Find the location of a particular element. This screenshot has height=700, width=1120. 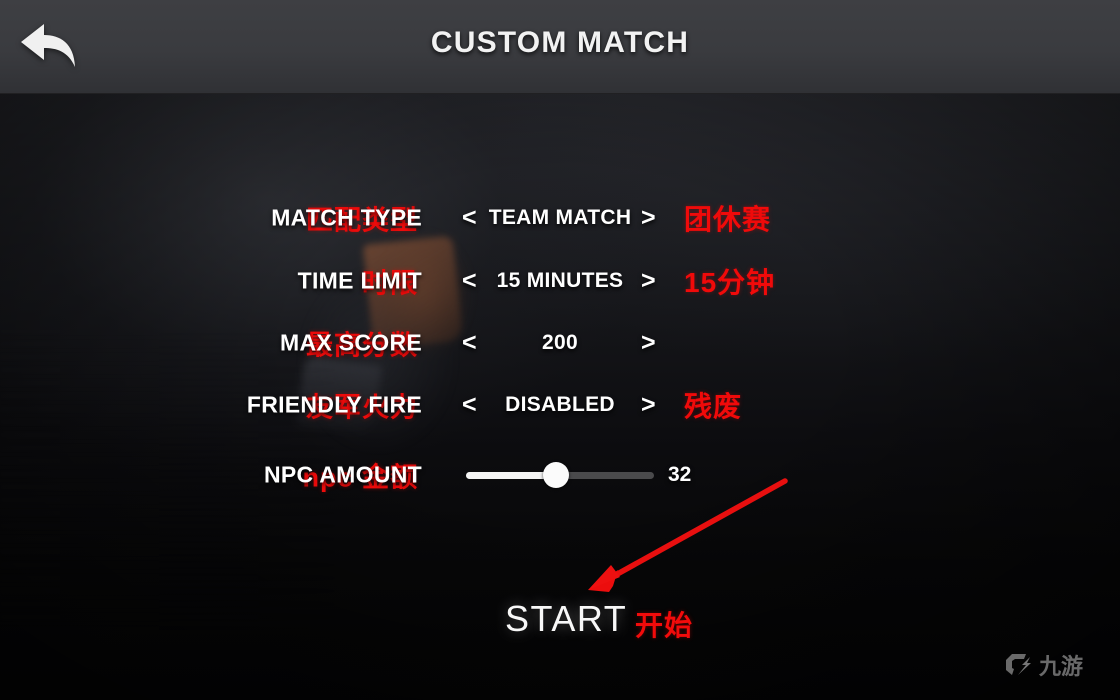

top-header-bar: CUSTOM MATCH is located at coordinates (560, 47).